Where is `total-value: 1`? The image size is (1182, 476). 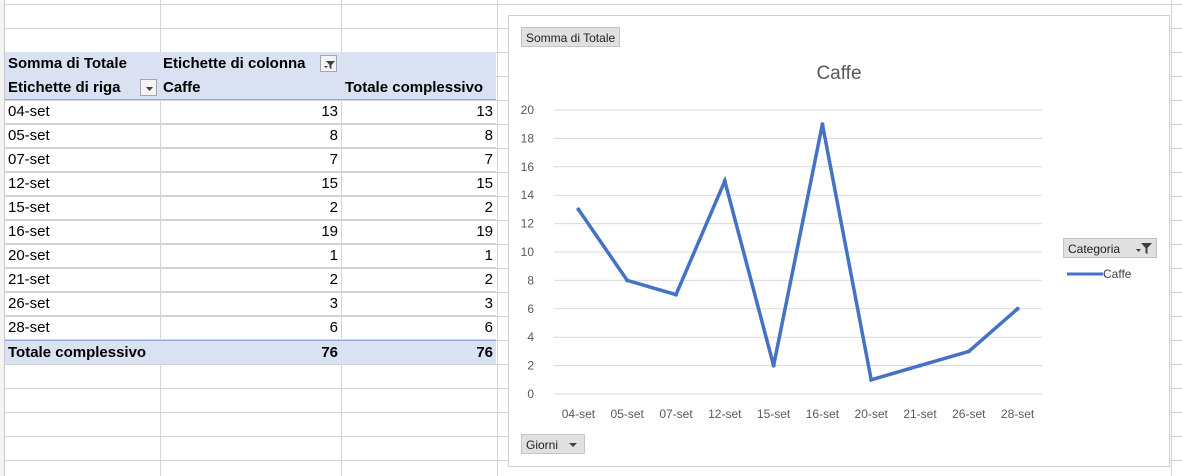 total-value: 1 is located at coordinates (419, 256).